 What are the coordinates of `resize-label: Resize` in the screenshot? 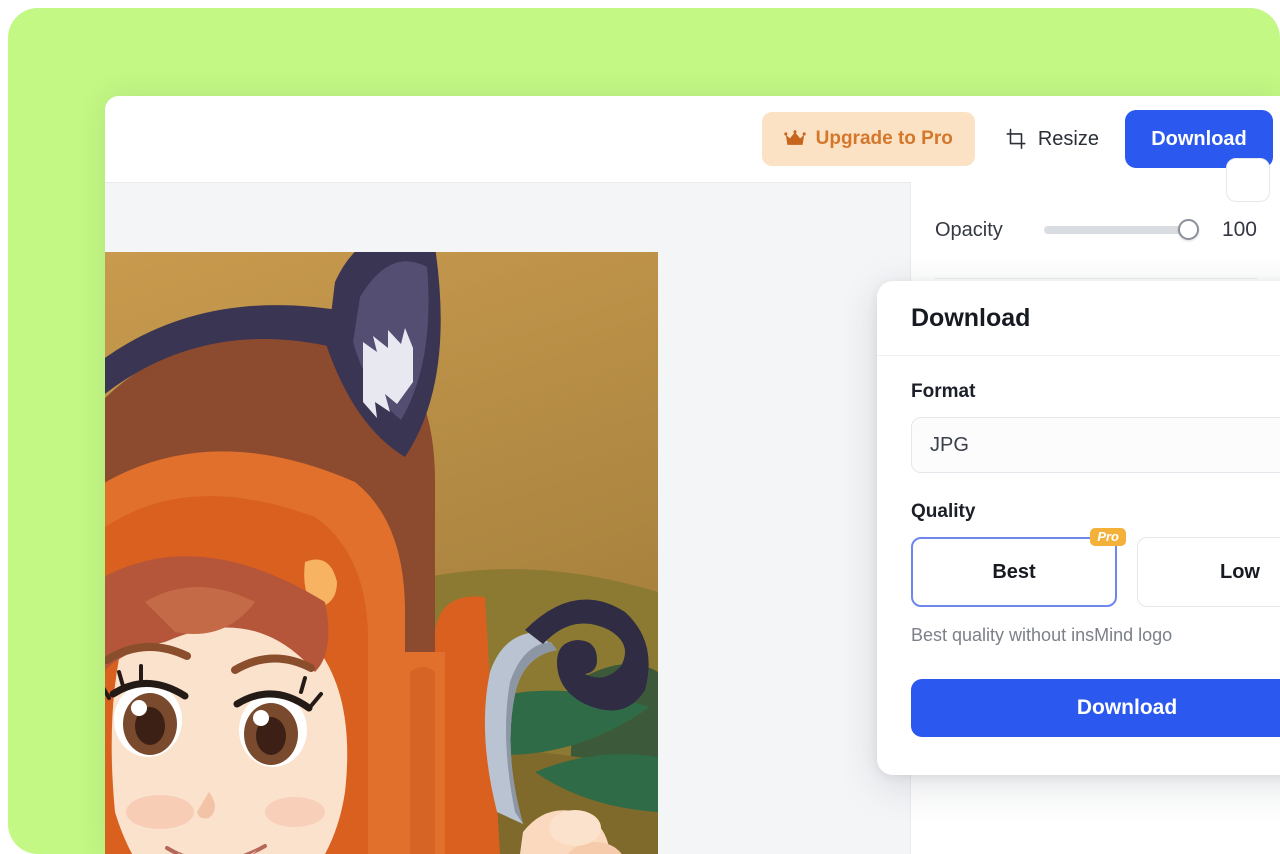 It's located at (1068, 138).